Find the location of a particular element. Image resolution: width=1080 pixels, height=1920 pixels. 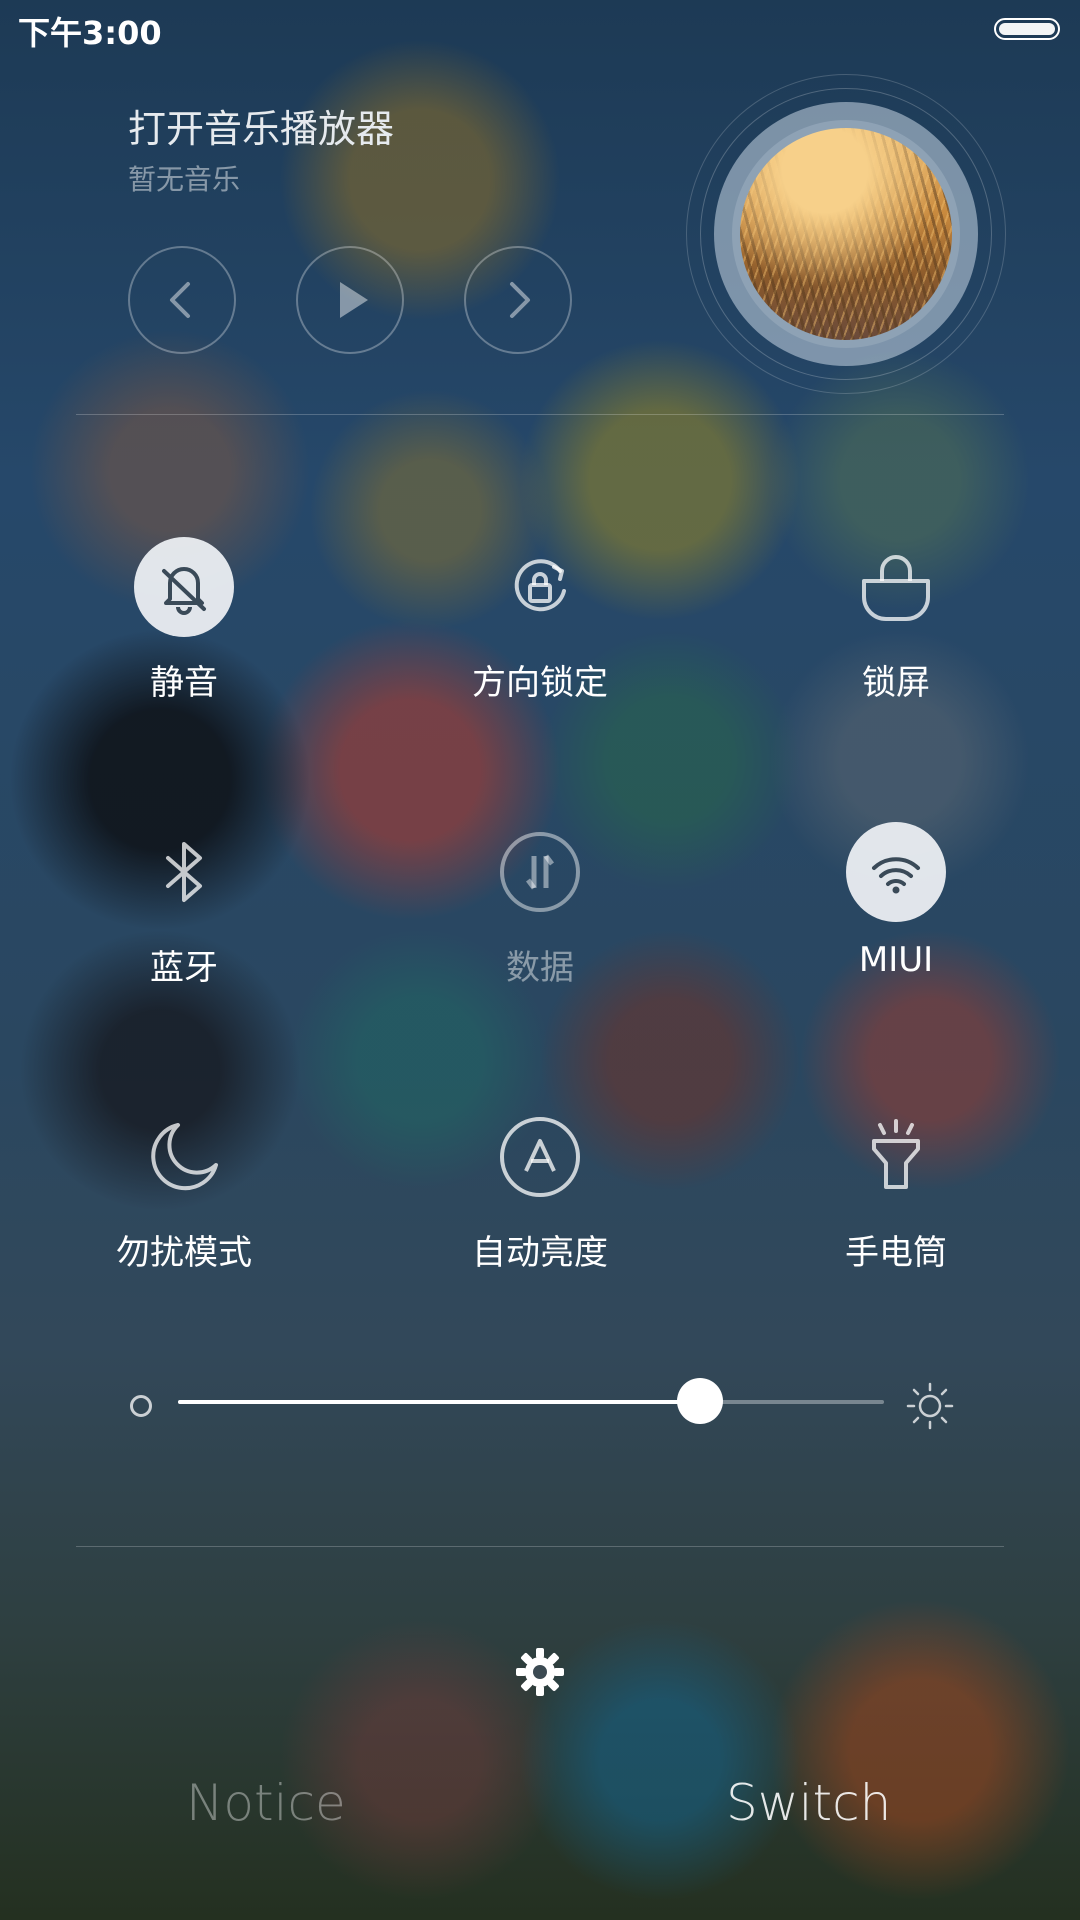

toggle-mobile-data: 数据 is located at coordinates (540, 922).